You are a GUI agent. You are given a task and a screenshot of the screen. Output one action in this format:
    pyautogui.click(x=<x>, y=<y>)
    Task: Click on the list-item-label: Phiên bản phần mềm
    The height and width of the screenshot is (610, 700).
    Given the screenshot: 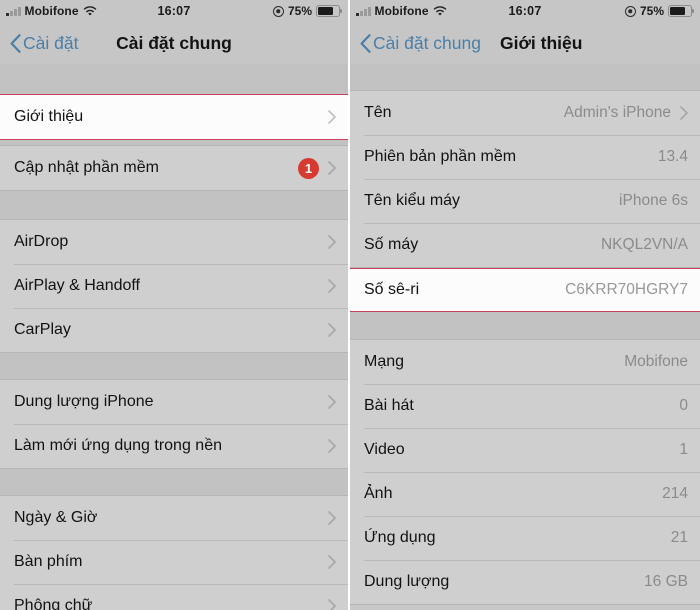 What is the action you would take?
    pyautogui.click(x=440, y=156)
    